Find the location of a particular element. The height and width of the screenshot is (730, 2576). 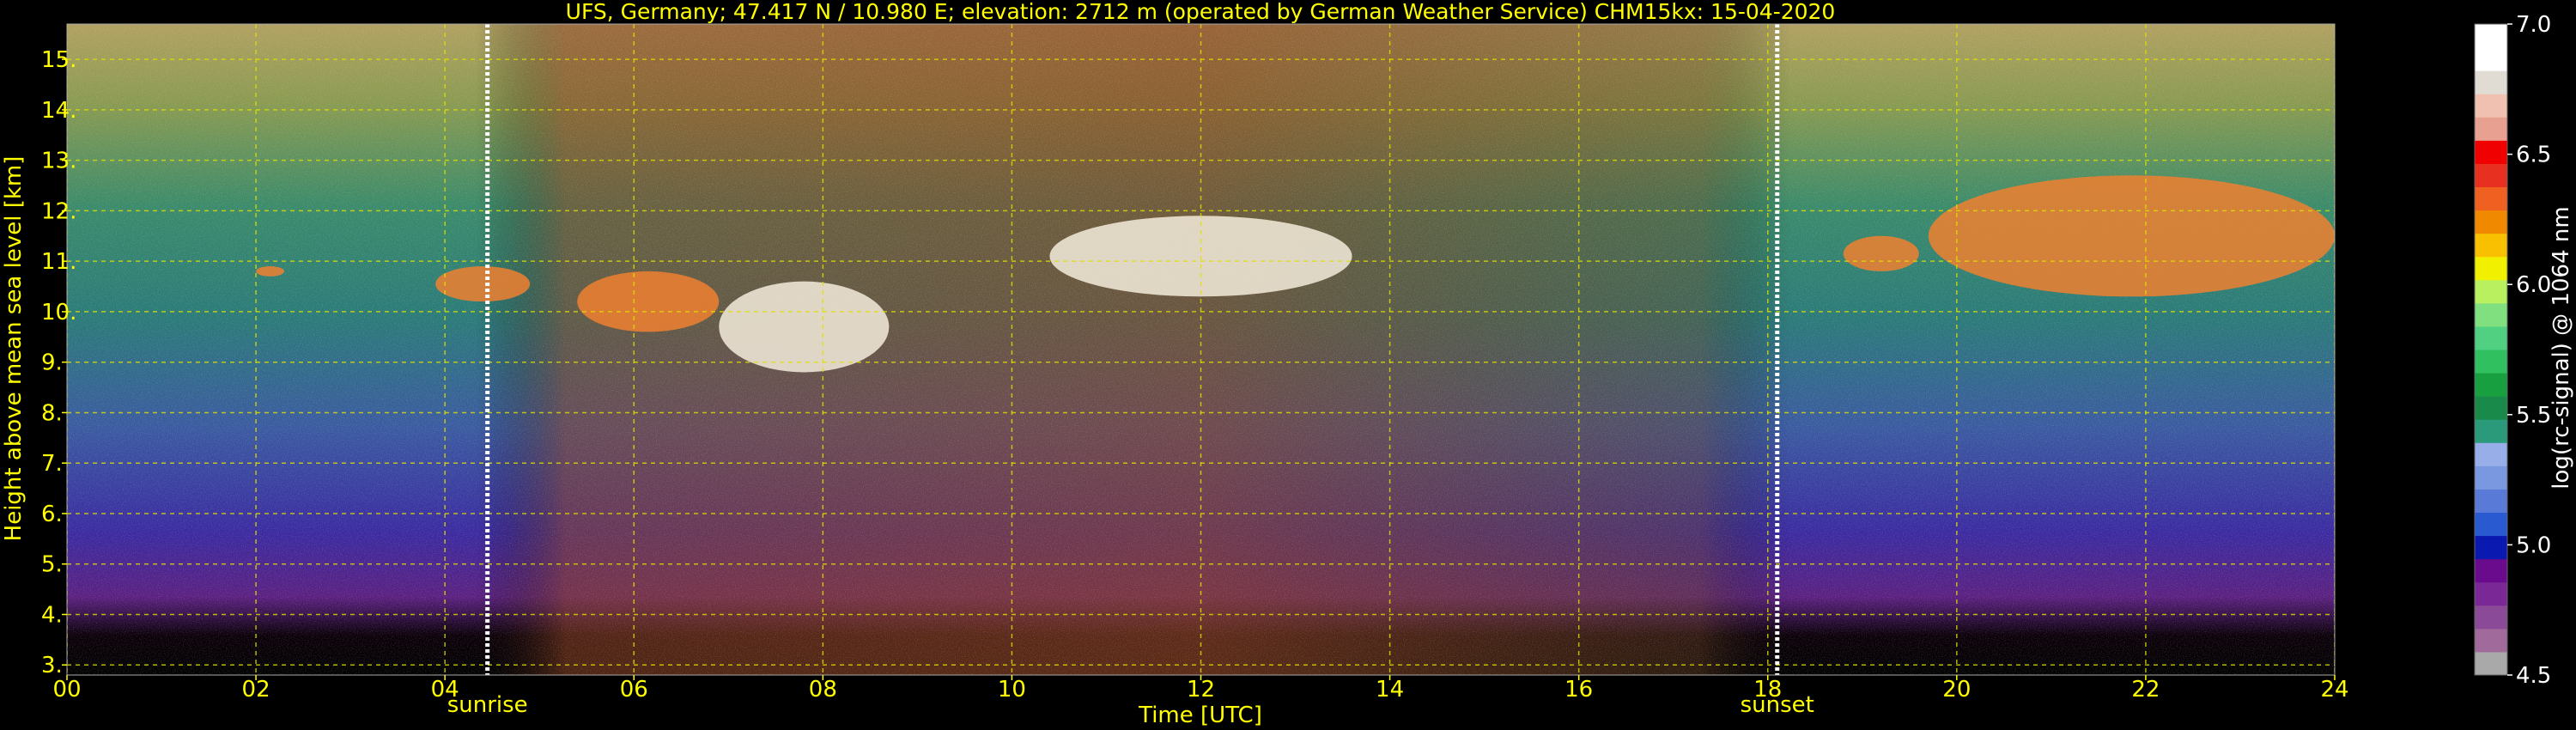

y-tick-label: 8. is located at coordinates (52, 413).